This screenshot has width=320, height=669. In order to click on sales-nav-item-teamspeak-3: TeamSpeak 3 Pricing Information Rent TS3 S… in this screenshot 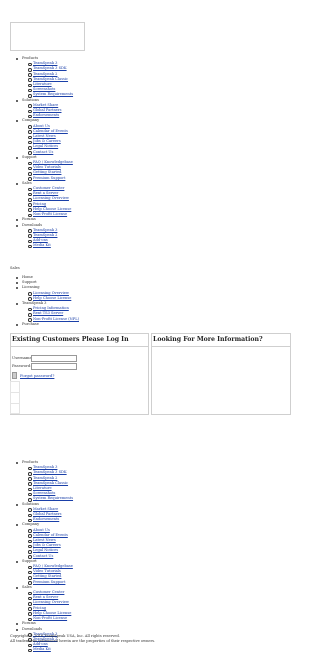, I will do `click(79, 311)`.